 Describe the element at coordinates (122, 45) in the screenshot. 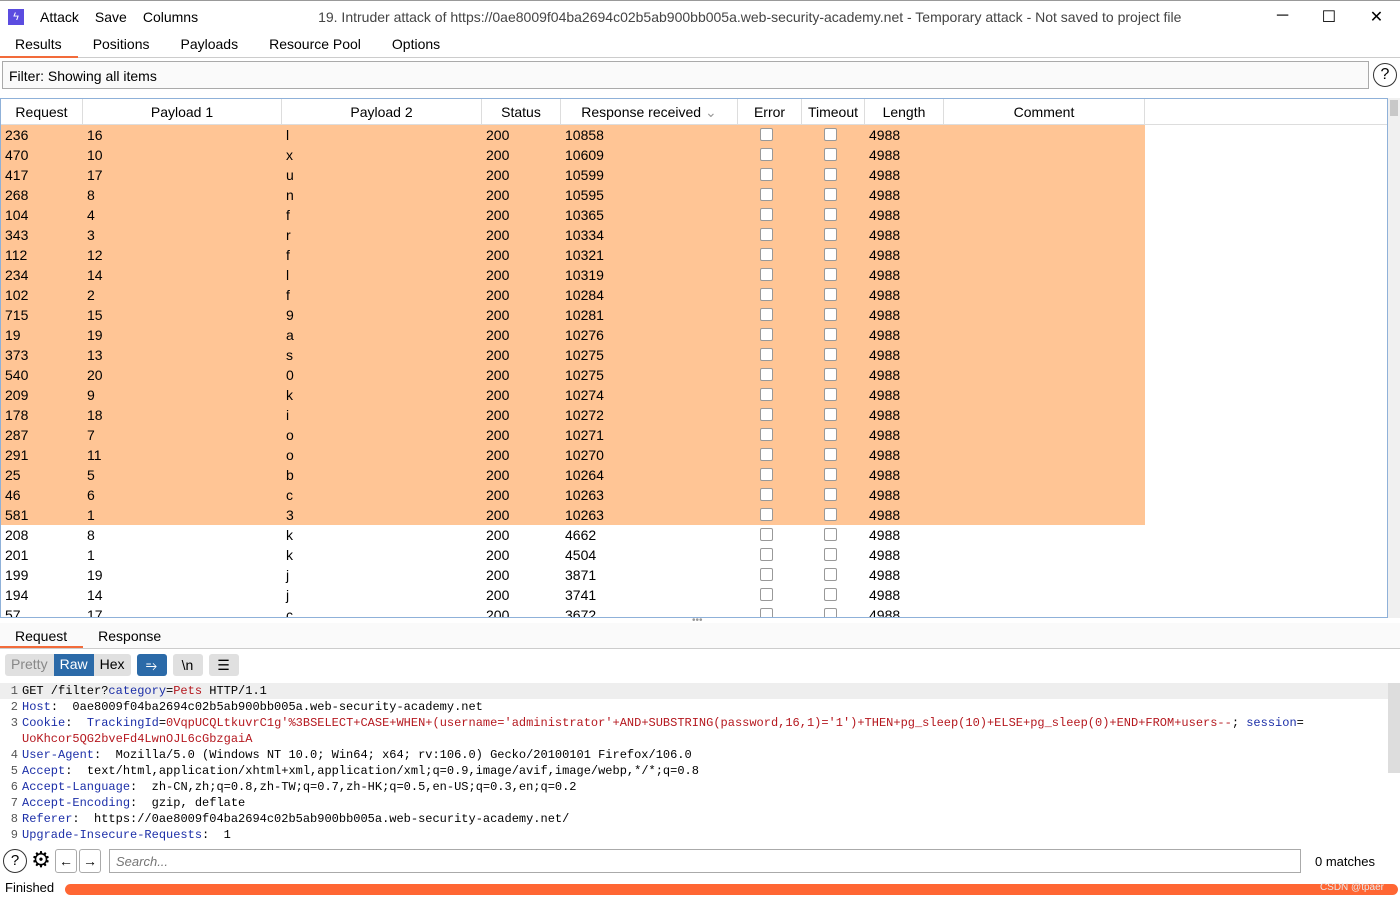

I see `tab-positions: Positions` at that location.